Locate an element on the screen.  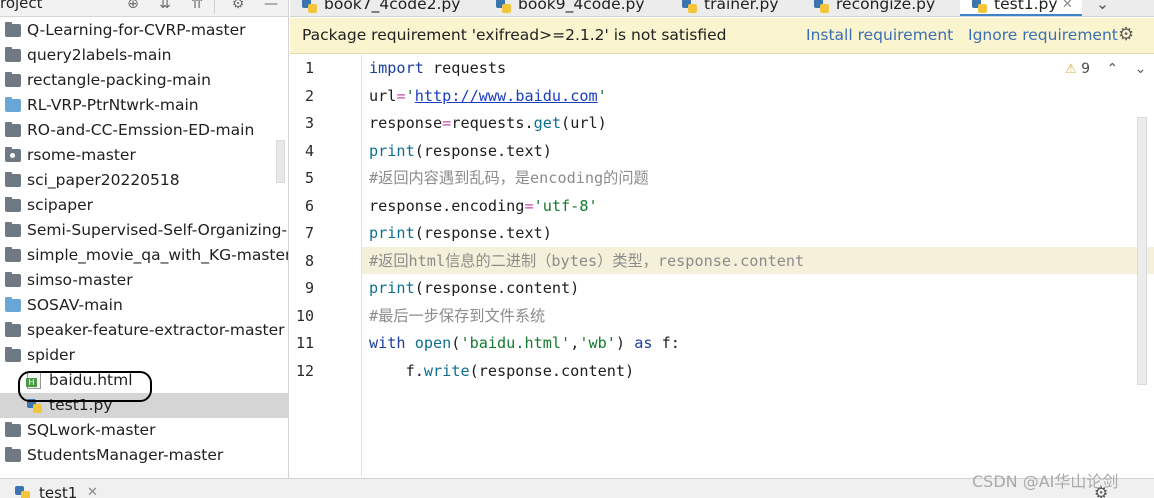
tree-item: scipaper is located at coordinates (144, 205).